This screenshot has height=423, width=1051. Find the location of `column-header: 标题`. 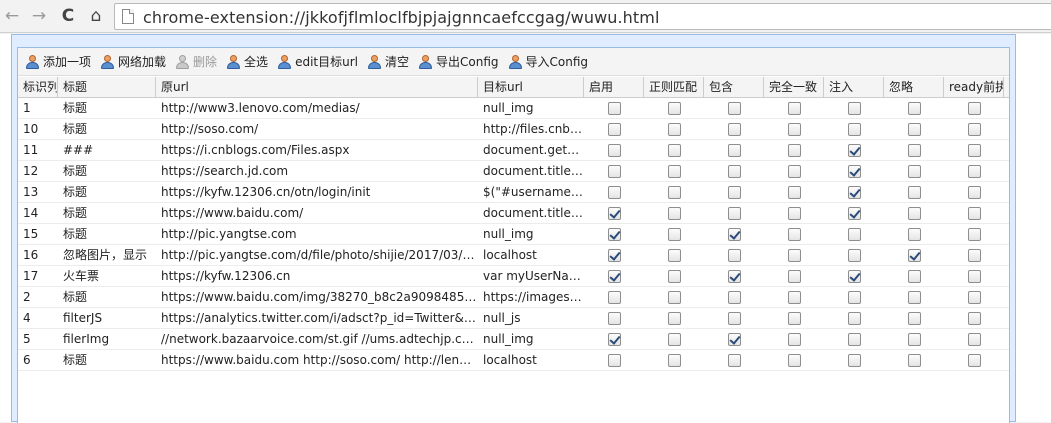

column-header: 标题 is located at coordinates (107, 87).